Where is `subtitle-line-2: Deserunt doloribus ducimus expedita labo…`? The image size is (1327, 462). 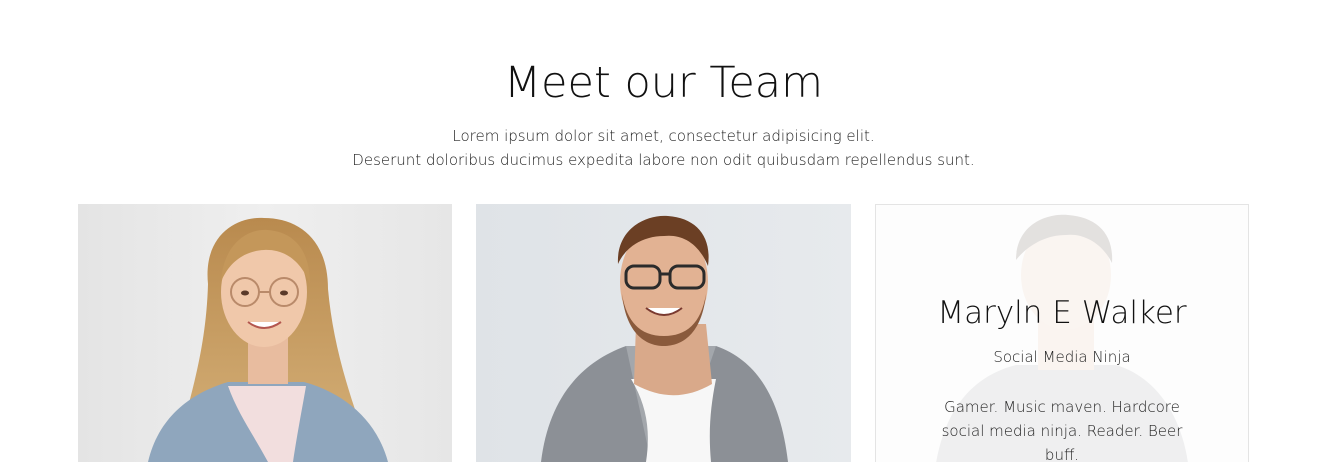
subtitle-line-2: Deserunt doloribus ducimus expedita labo… is located at coordinates (663, 160).